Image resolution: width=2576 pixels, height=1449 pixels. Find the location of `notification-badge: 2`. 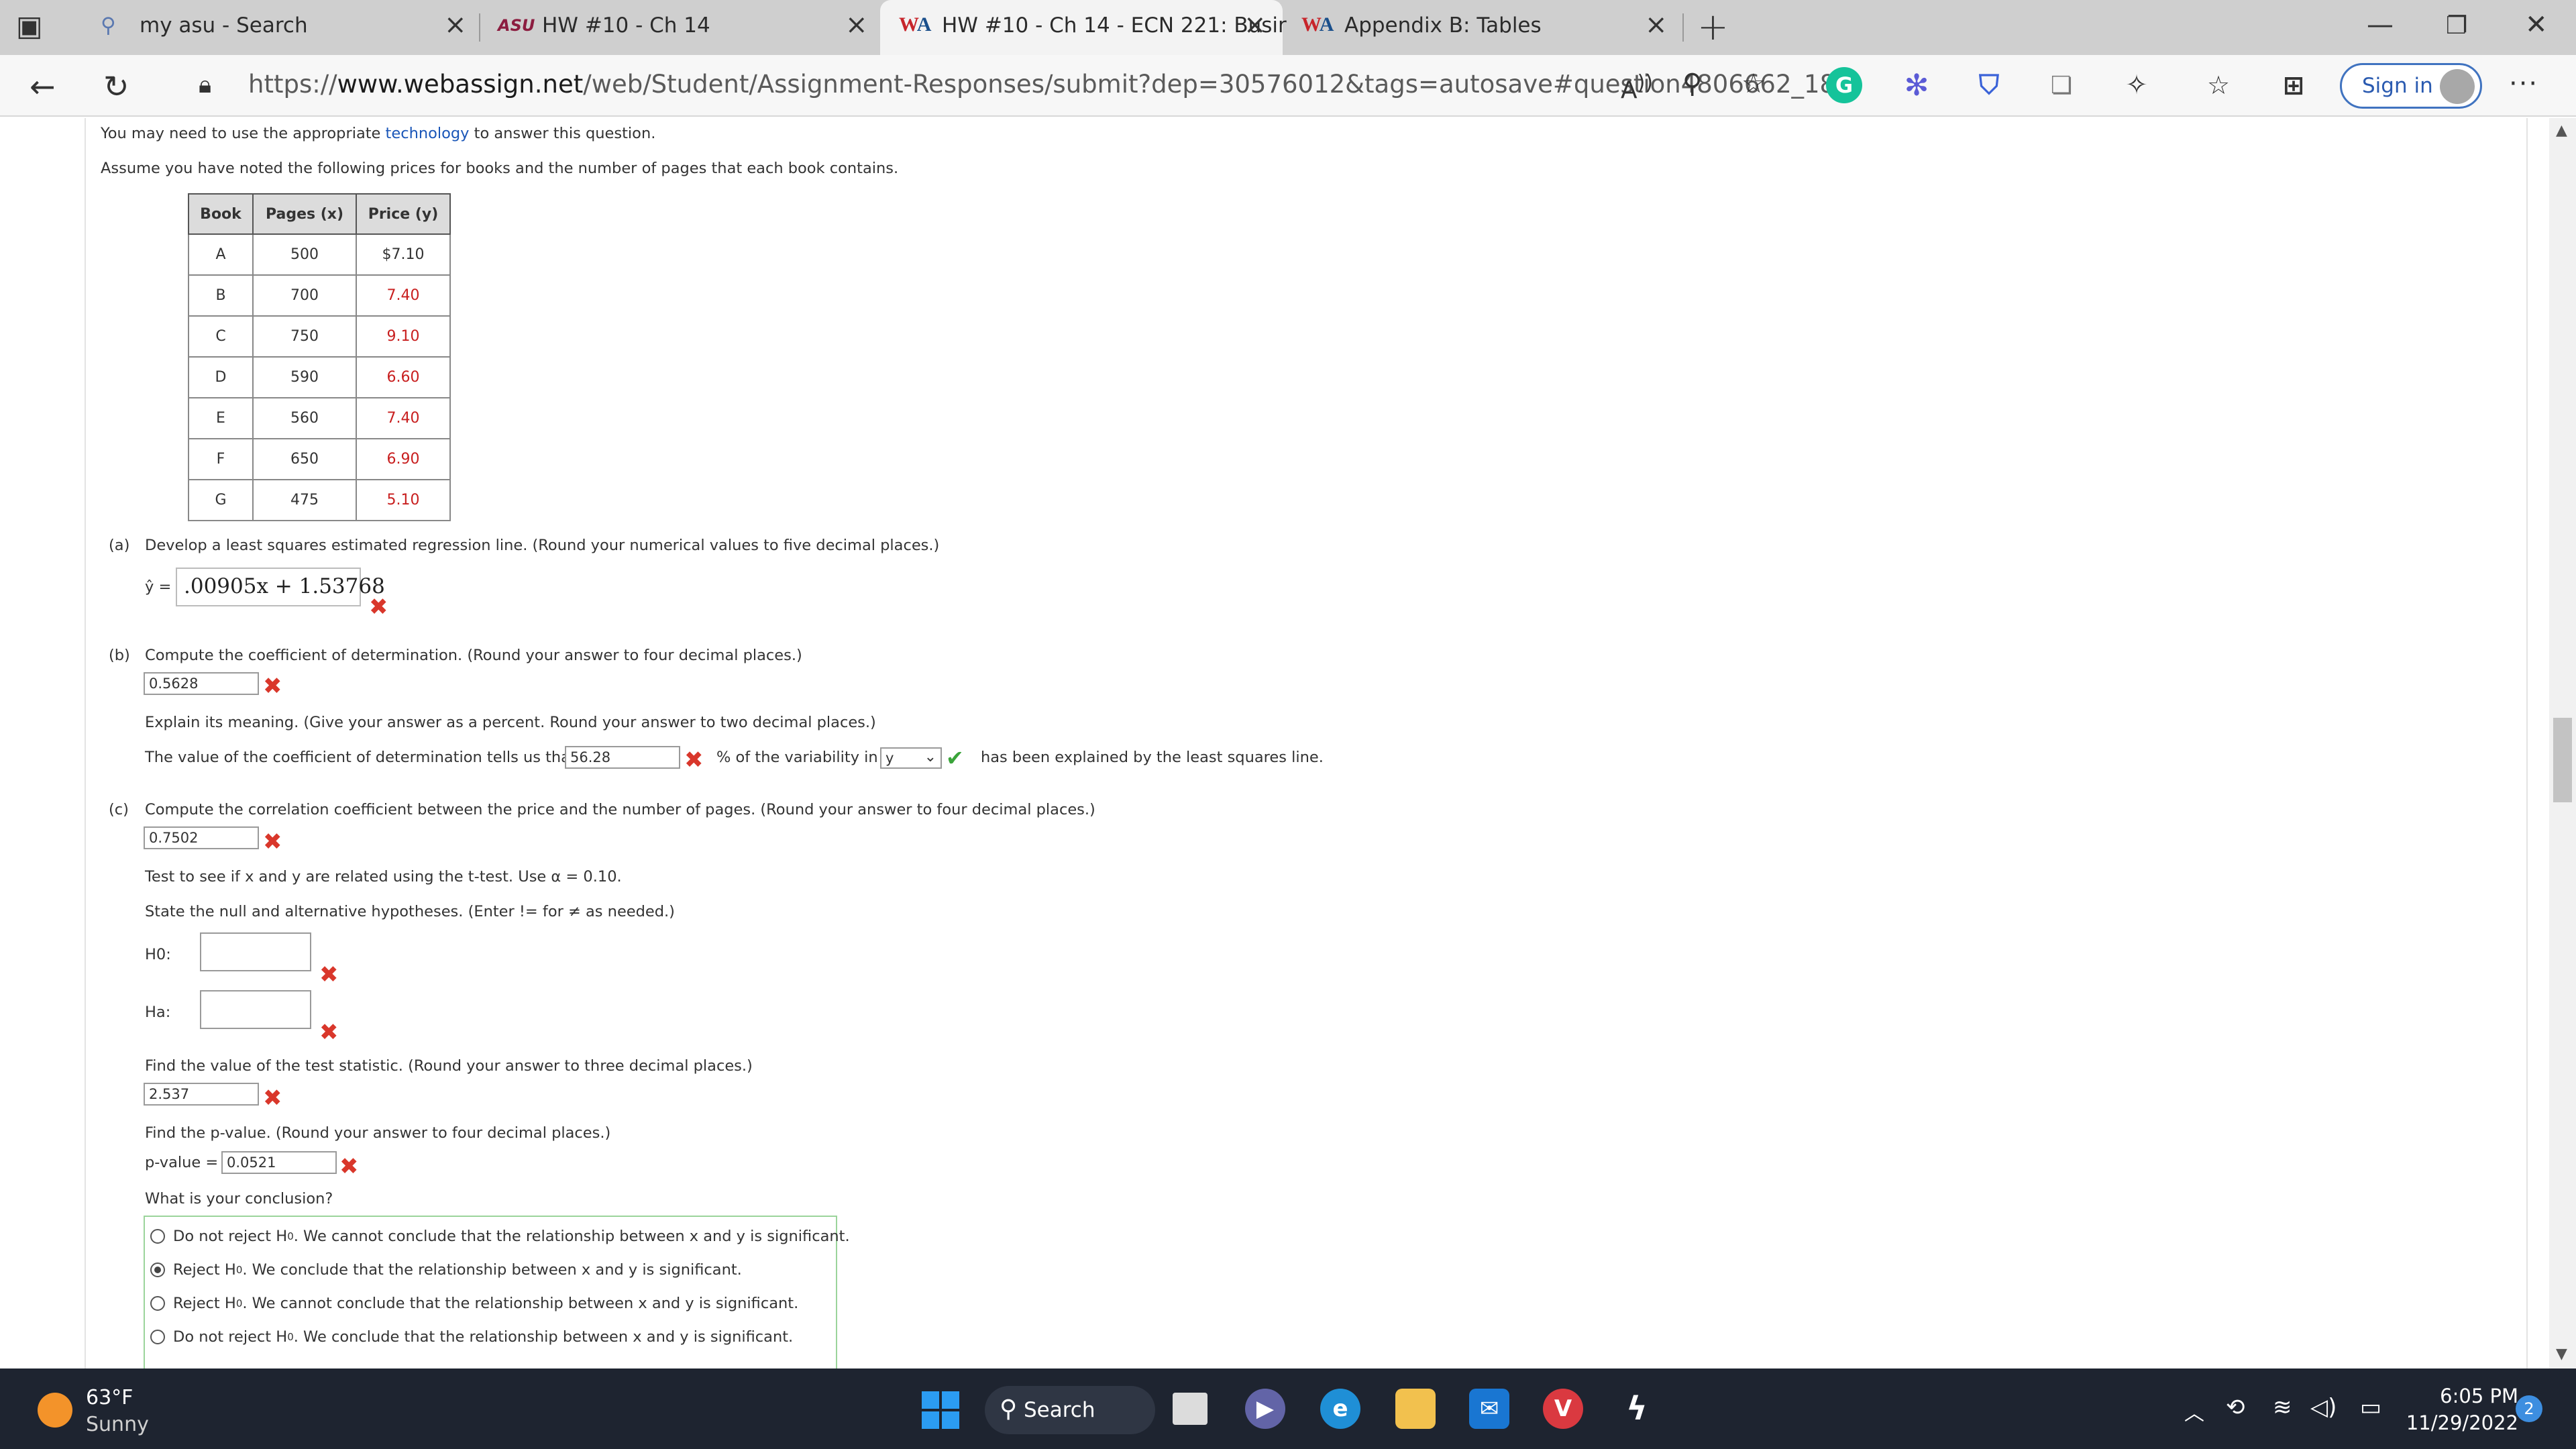

notification-badge: 2 is located at coordinates (2529, 1408).